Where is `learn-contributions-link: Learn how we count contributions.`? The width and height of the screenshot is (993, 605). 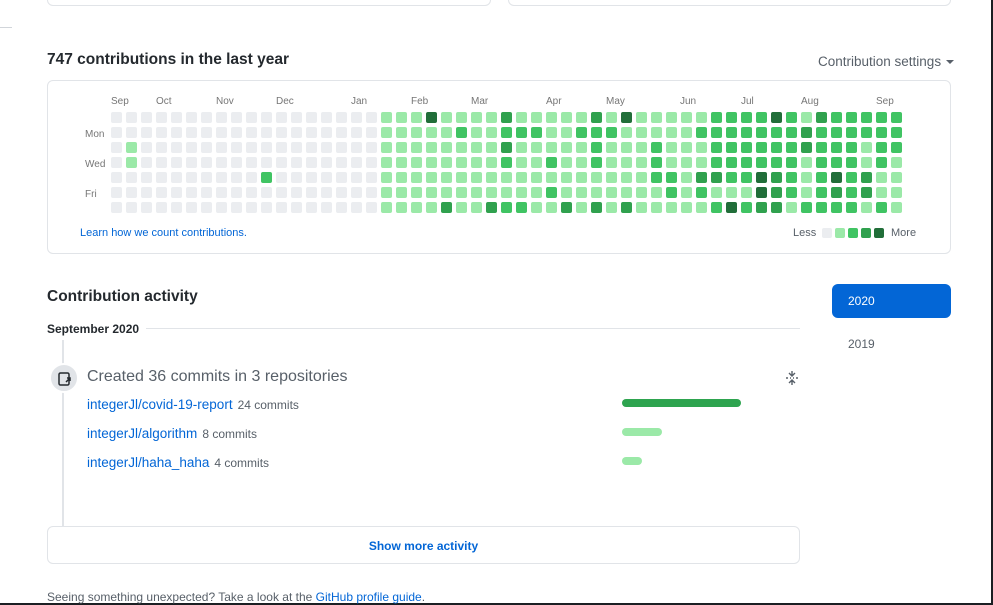 learn-contributions-link: Learn how we count contributions. is located at coordinates (163, 233).